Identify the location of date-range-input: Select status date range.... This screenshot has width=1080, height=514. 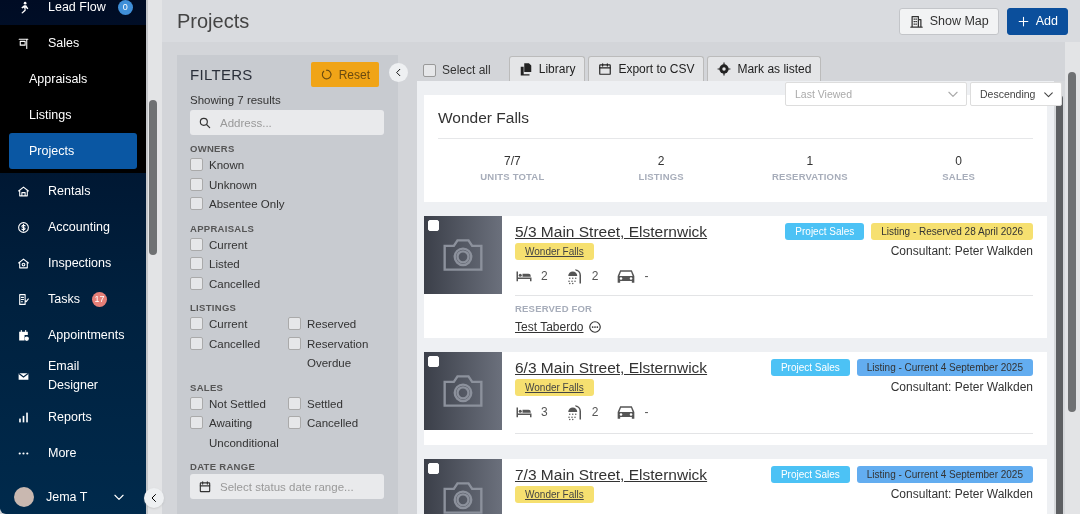
(298, 486).